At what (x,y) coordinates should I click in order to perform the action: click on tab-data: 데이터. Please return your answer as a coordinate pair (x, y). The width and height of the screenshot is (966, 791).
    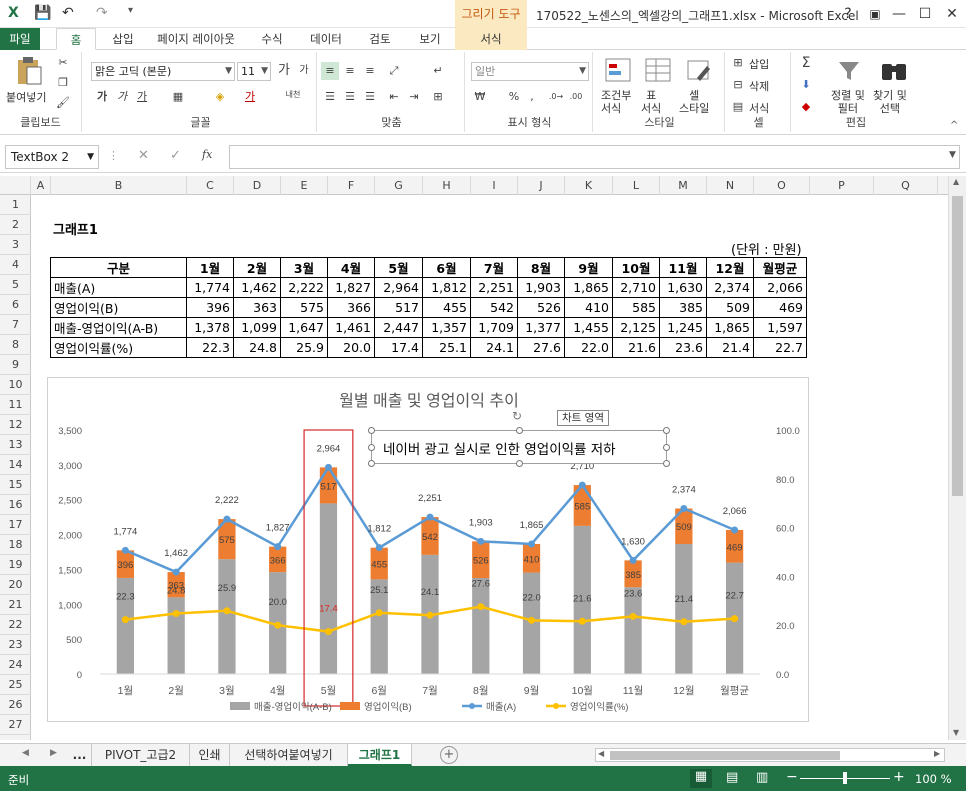
    Looking at the image, I should click on (326, 39).